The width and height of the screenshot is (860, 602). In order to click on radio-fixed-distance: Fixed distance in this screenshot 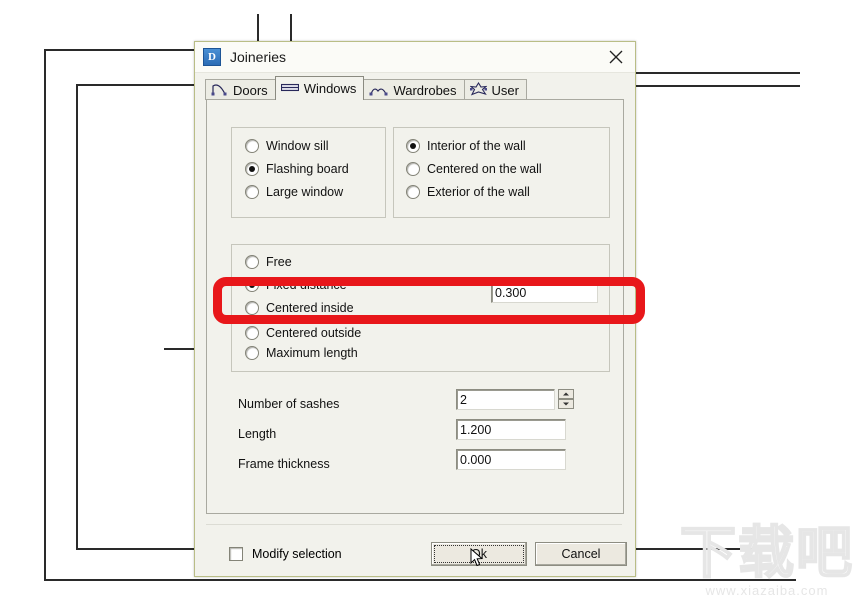, I will do `click(296, 285)`.